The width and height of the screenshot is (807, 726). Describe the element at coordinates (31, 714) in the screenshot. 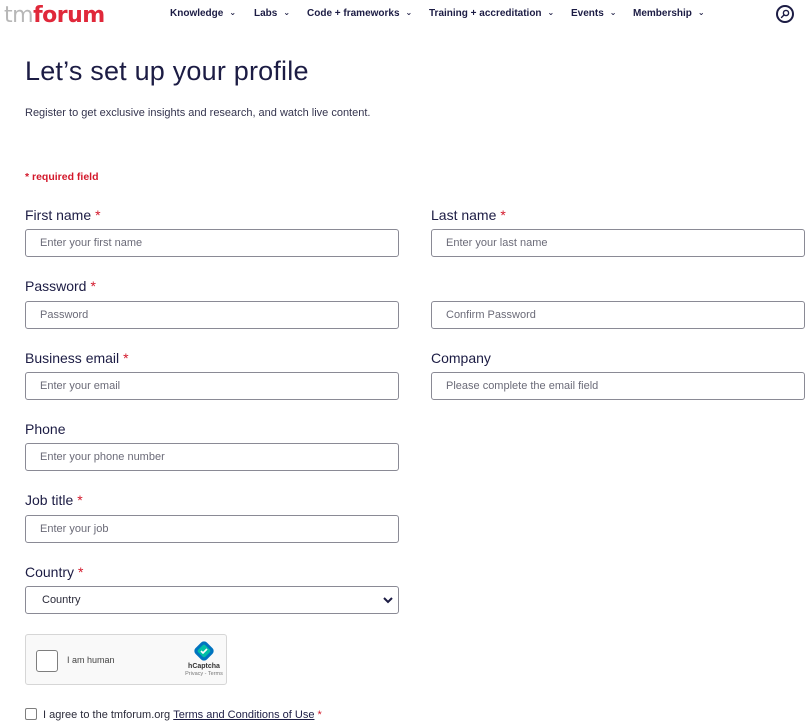

I see `terms-checkbox` at that location.